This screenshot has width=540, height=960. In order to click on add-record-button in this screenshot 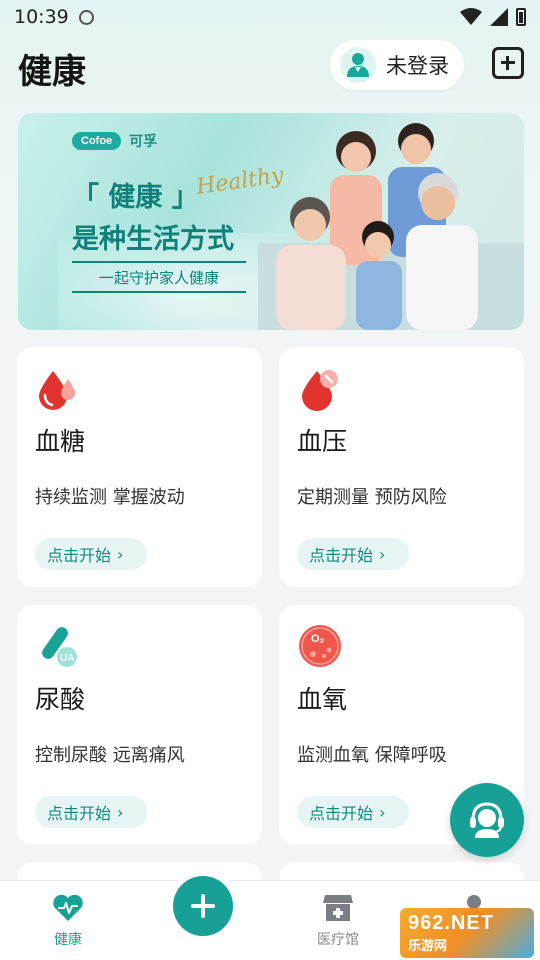, I will do `click(203, 906)`.